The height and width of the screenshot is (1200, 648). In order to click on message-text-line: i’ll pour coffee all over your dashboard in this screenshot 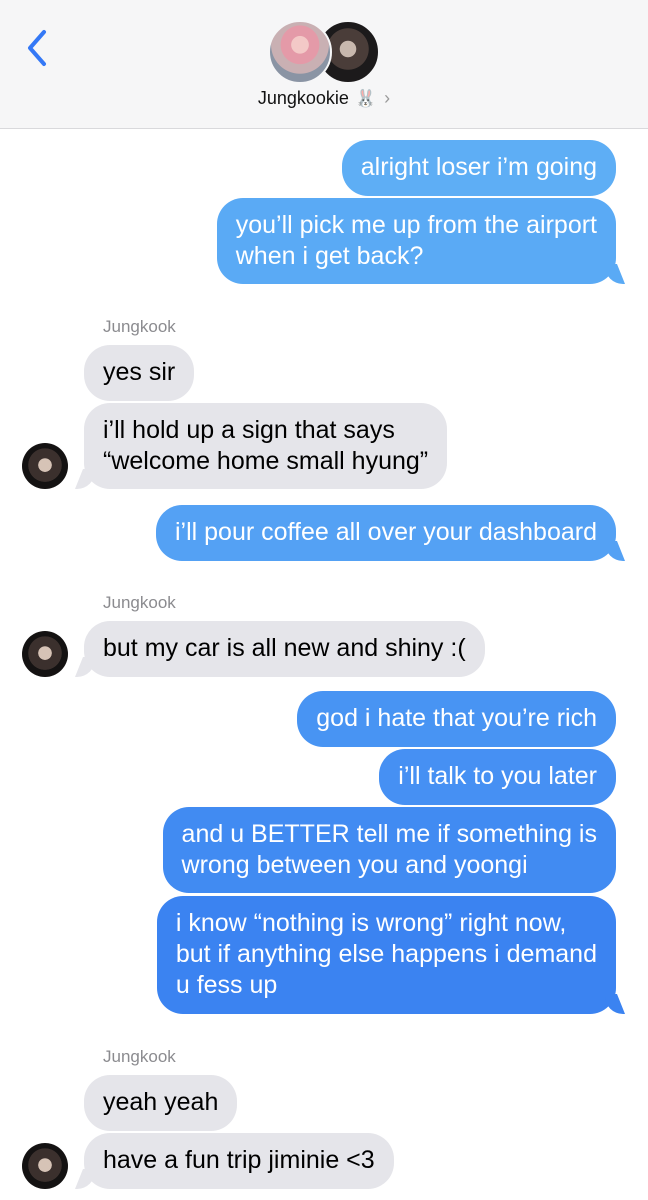, I will do `click(385, 532)`.